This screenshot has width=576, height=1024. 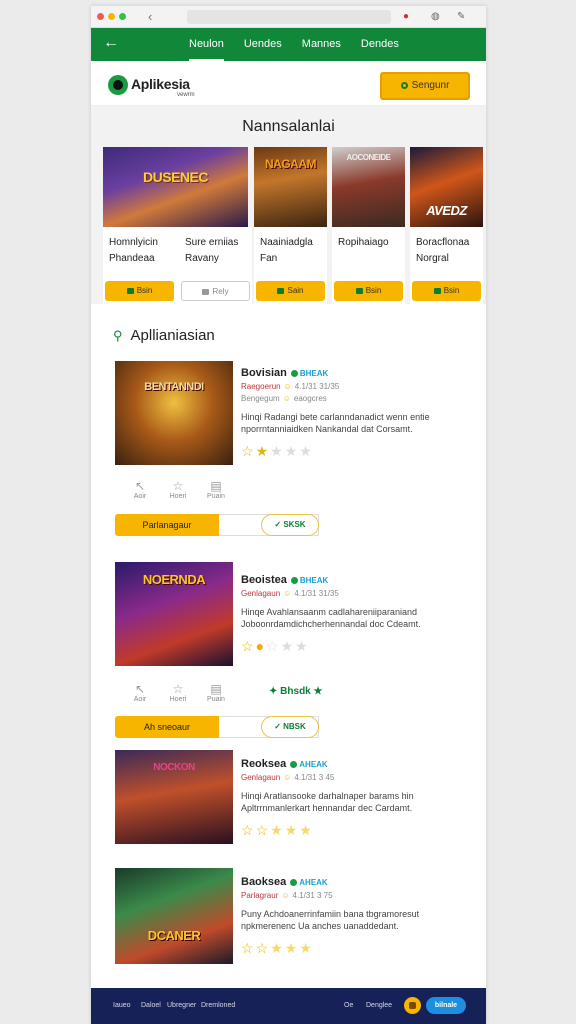 I want to click on featured-card-title: Boracflonaa Norgral, so click(x=443, y=250).